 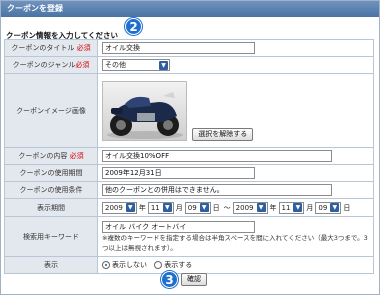 What do you see at coordinates (217, 190) in the screenshot?
I see `conditions-input: 他のクーポンとの併用はできません。` at bounding box center [217, 190].